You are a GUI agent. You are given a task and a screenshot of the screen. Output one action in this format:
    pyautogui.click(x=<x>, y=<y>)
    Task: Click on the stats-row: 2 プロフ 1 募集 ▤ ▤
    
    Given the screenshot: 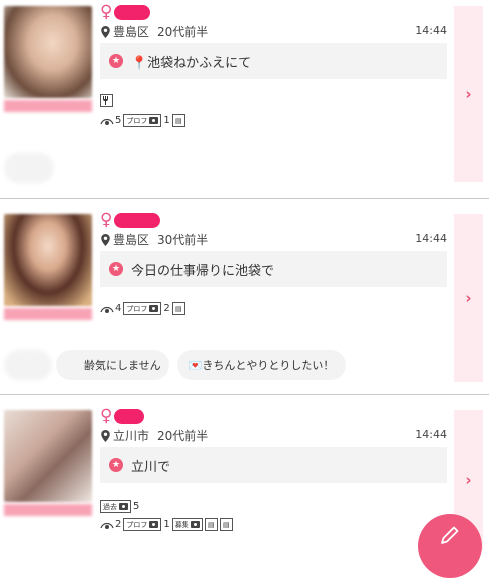 What is the action you would take?
    pyautogui.click(x=167, y=524)
    